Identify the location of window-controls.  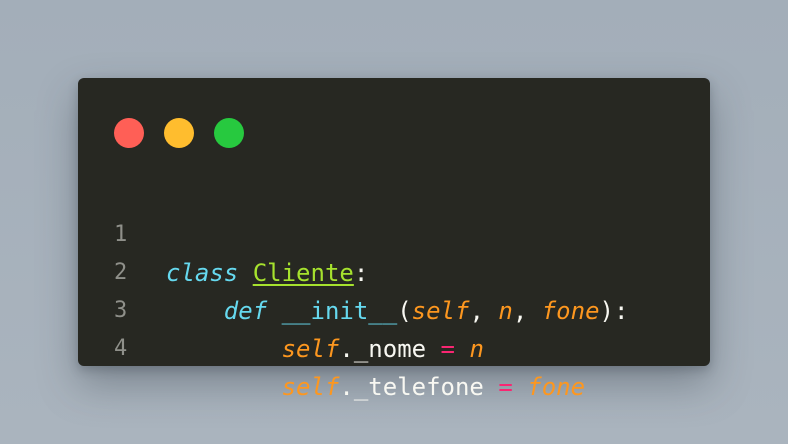
(179, 133).